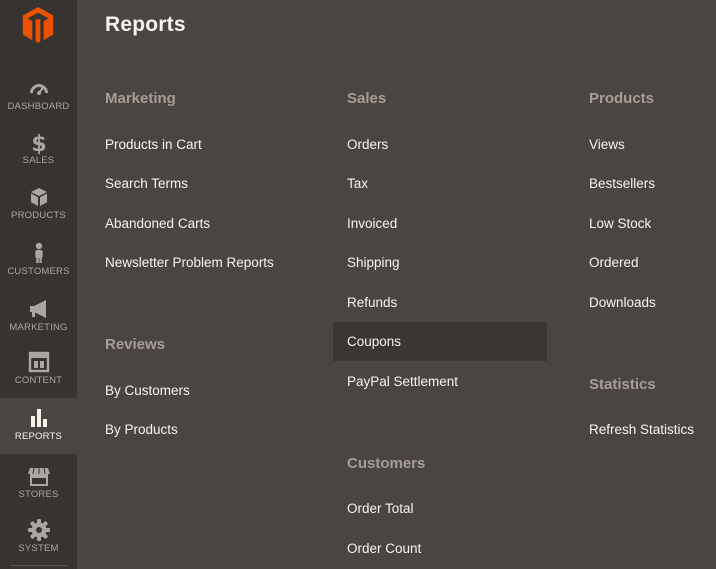 The image size is (716, 569). Describe the element at coordinates (607, 144) in the screenshot. I see `link-views: Views` at that location.